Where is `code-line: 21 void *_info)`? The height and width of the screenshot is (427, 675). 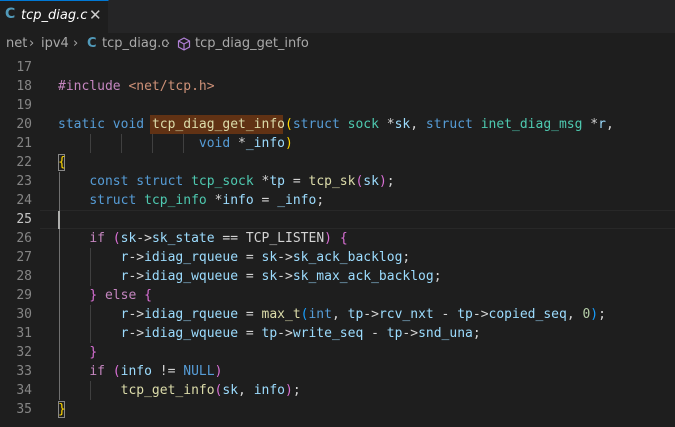
code-line: 21 void *_info) is located at coordinates (337, 143).